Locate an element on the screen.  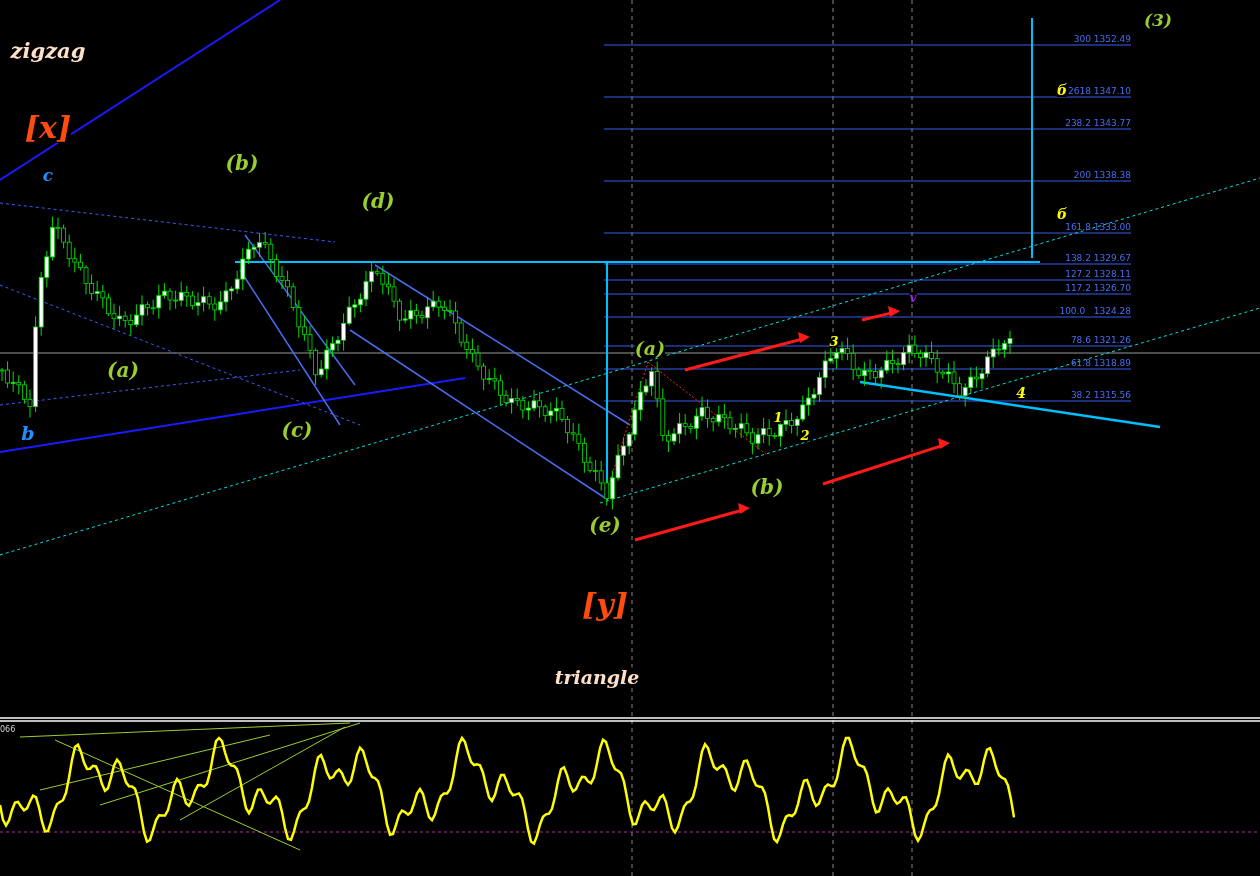
fib-level-label: 200 1338.38 is located at coordinates (1102, 175).